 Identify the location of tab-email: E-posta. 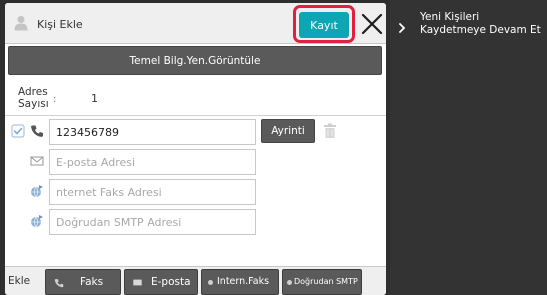
(161, 282).